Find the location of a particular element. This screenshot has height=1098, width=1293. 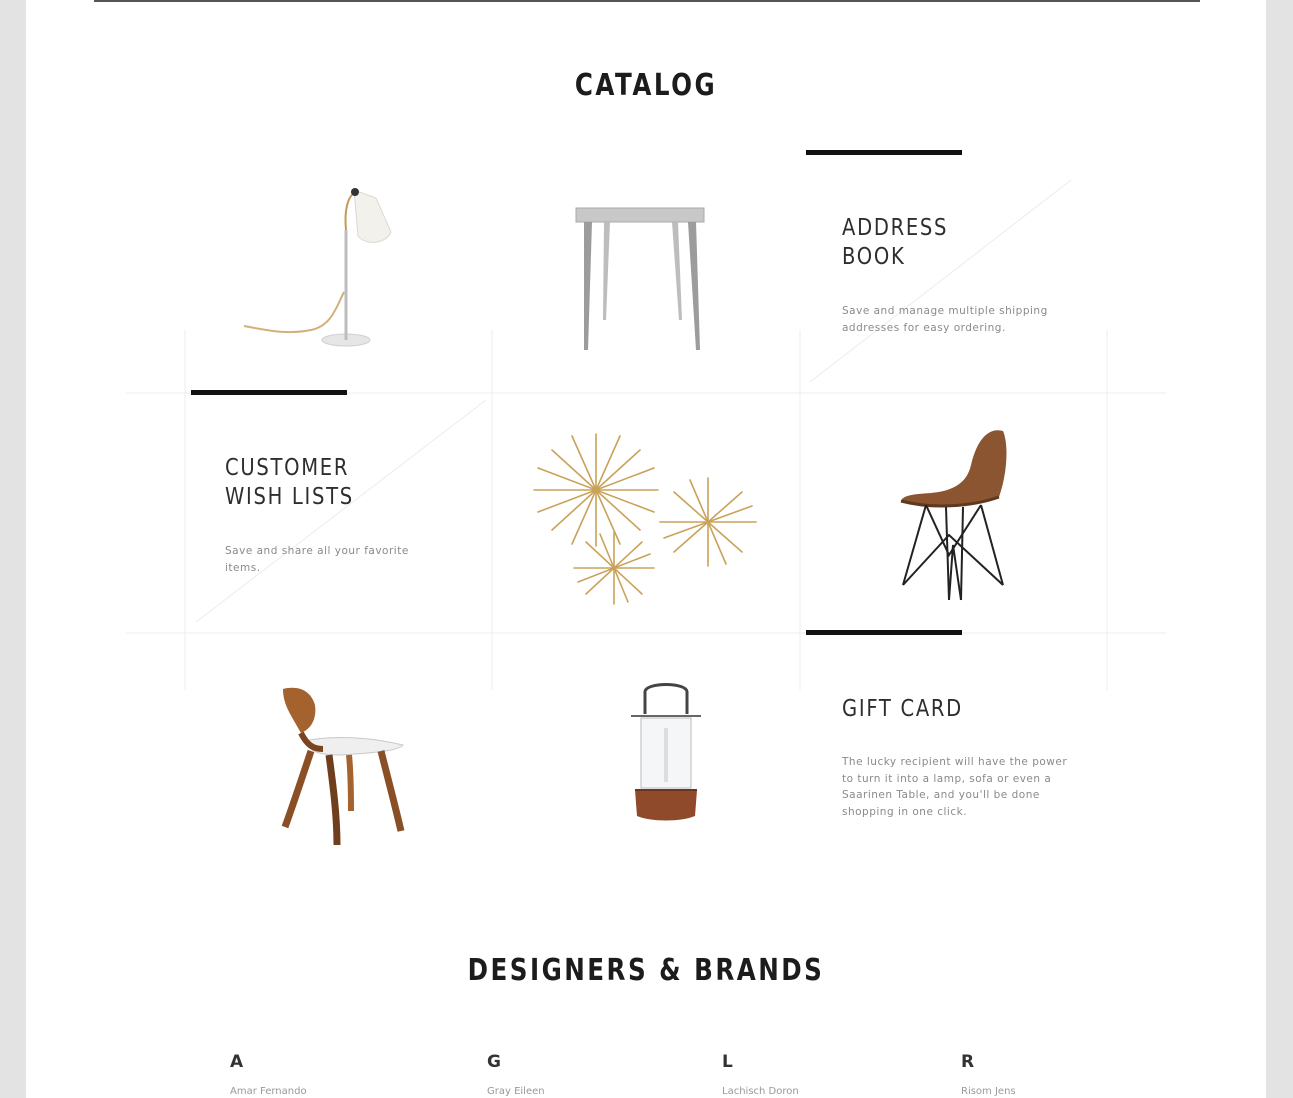

brand-link: Amar Fernando is located at coordinates (268, 1091).